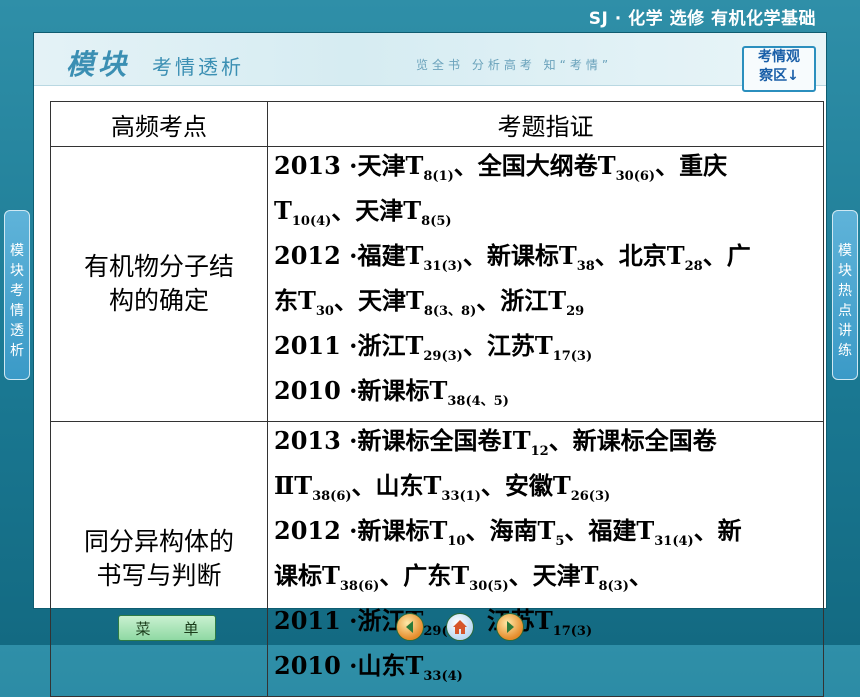 The width and height of the screenshot is (860, 697). I want to click on evidence-subscript: 30, so click(324, 311).